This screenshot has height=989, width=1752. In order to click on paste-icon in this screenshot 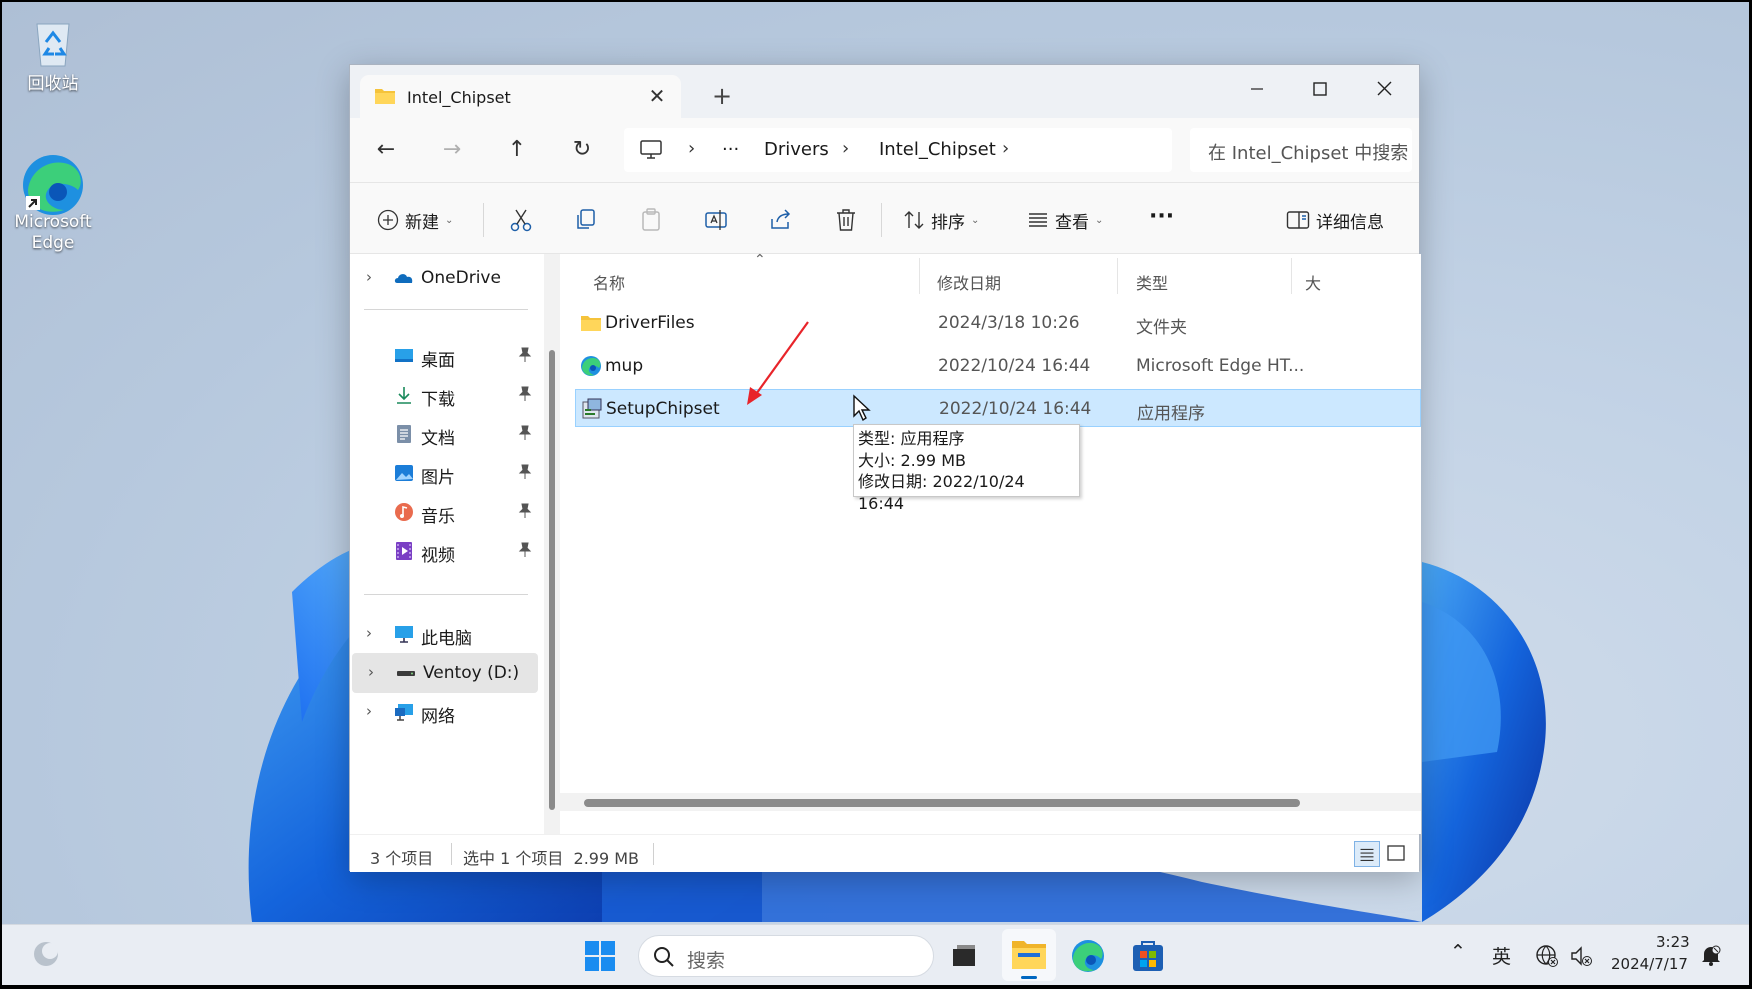, I will do `click(651, 220)`.